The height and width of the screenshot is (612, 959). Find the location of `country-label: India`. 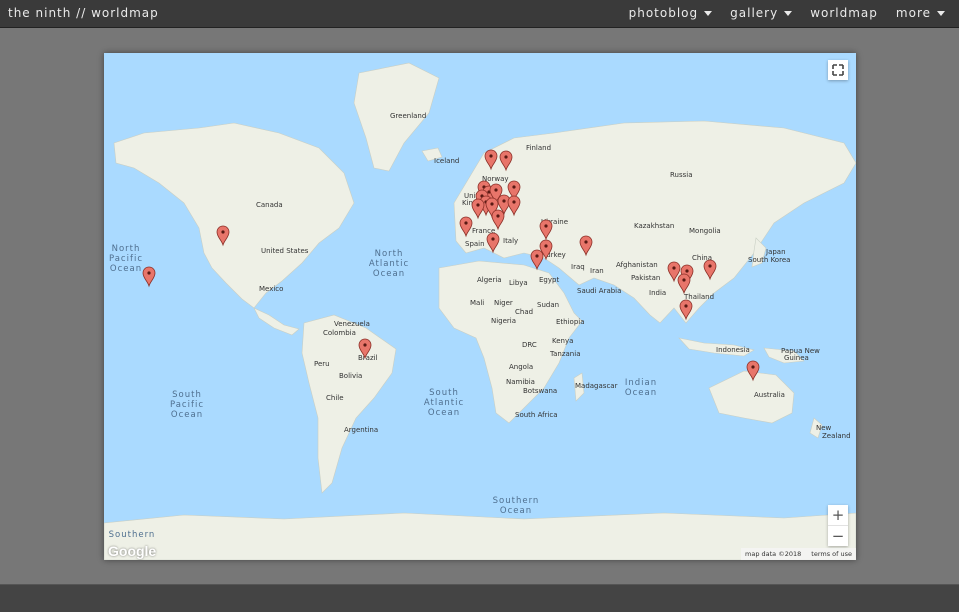

country-label: India is located at coordinates (657, 293).